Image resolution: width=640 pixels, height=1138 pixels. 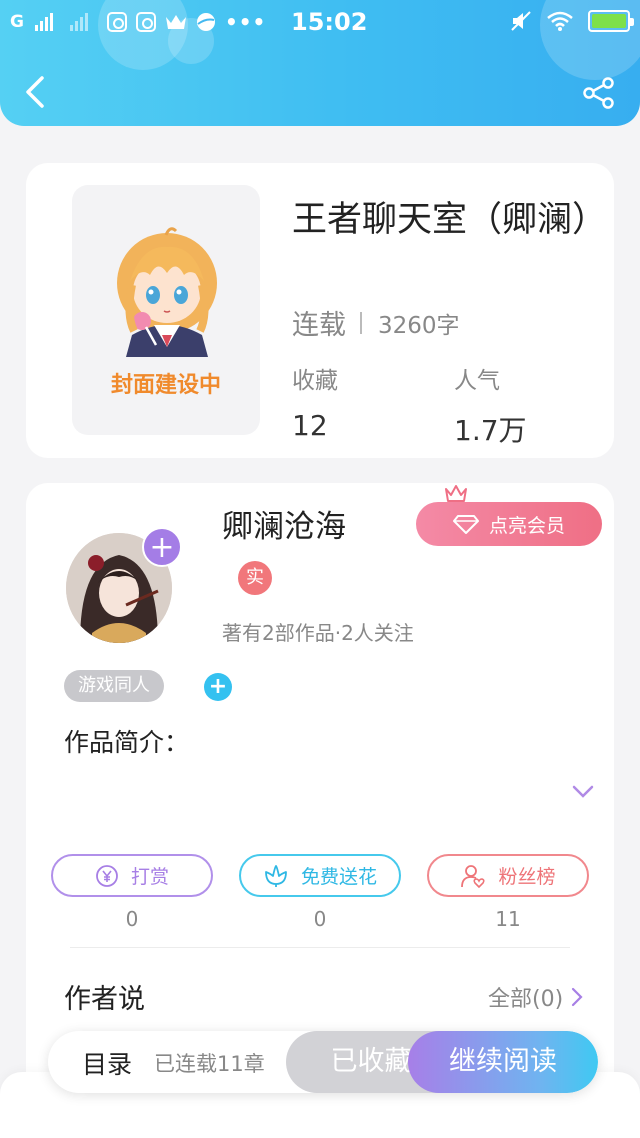 What do you see at coordinates (560, 21) in the screenshot?
I see `wifi-icon` at bounding box center [560, 21].